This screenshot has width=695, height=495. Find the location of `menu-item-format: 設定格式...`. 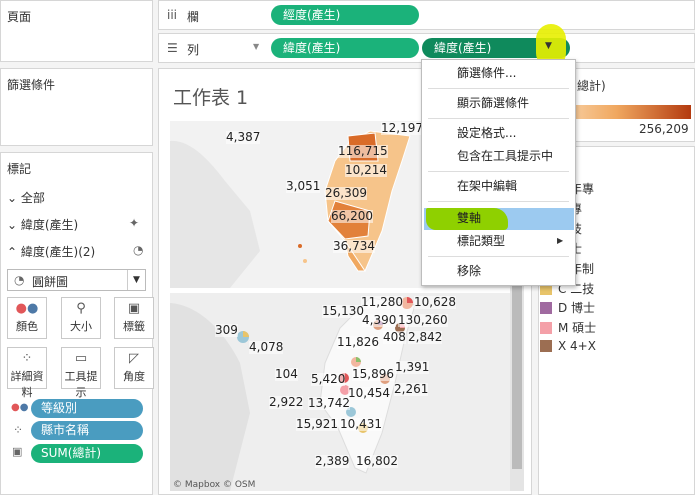

menu-item-format: 設定格式... is located at coordinates (498, 133).